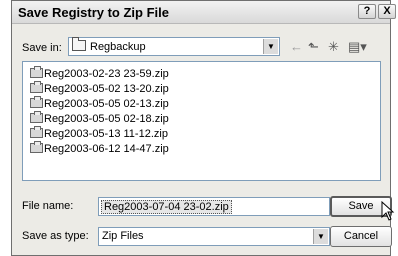  What do you see at coordinates (93, 12) in the screenshot?
I see `dialog-title: Save Registry to Zip File` at bounding box center [93, 12].